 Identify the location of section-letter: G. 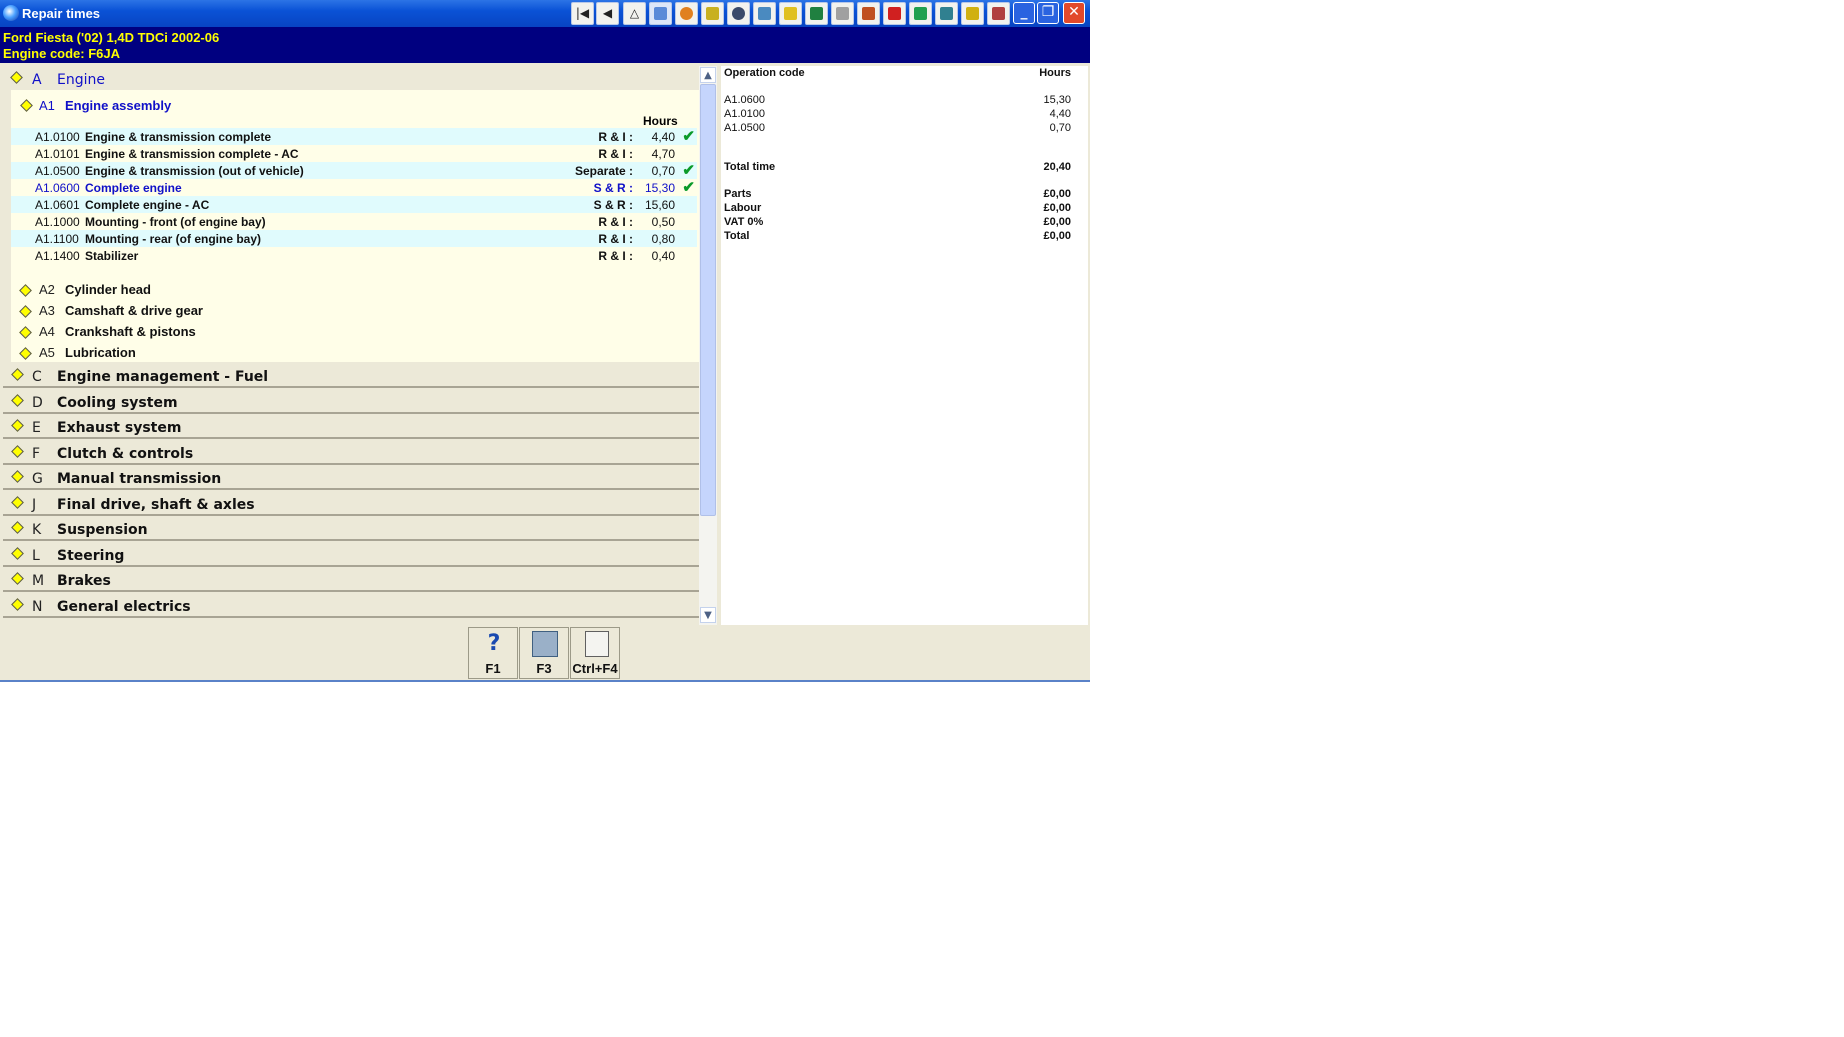
(37, 479).